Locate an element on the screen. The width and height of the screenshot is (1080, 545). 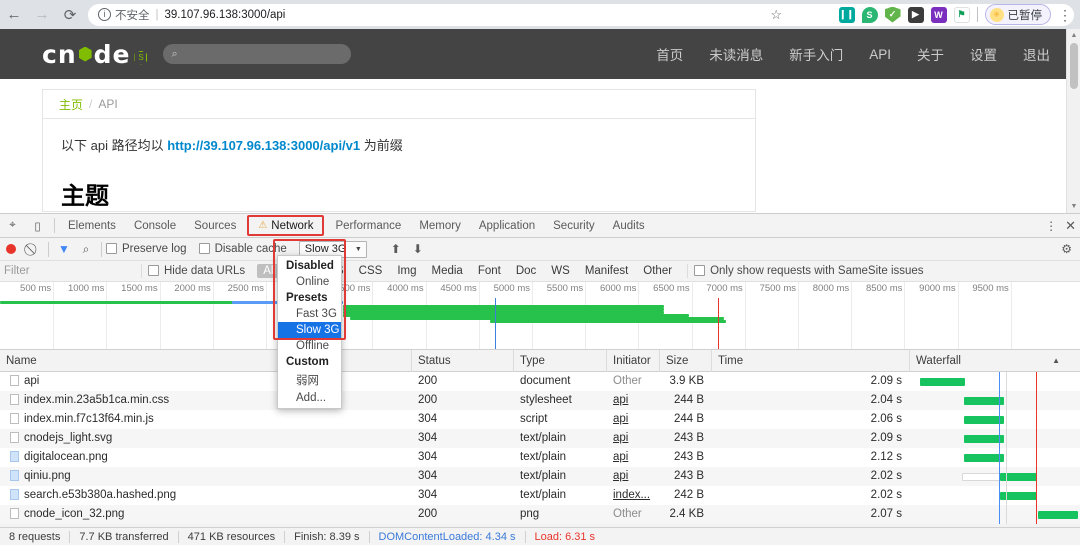
column-header-size: Size is located at coordinates (686, 360).